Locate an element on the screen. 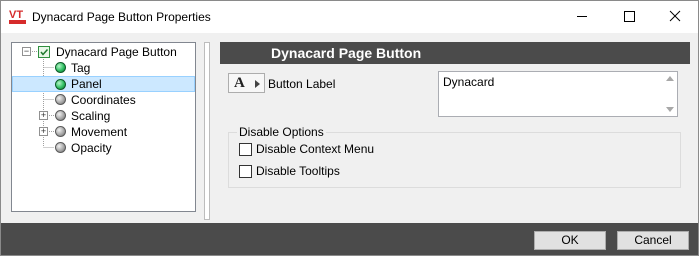 The width and height of the screenshot is (699, 256). disable-tooltips-label: Disable Tooltips is located at coordinates (298, 171).